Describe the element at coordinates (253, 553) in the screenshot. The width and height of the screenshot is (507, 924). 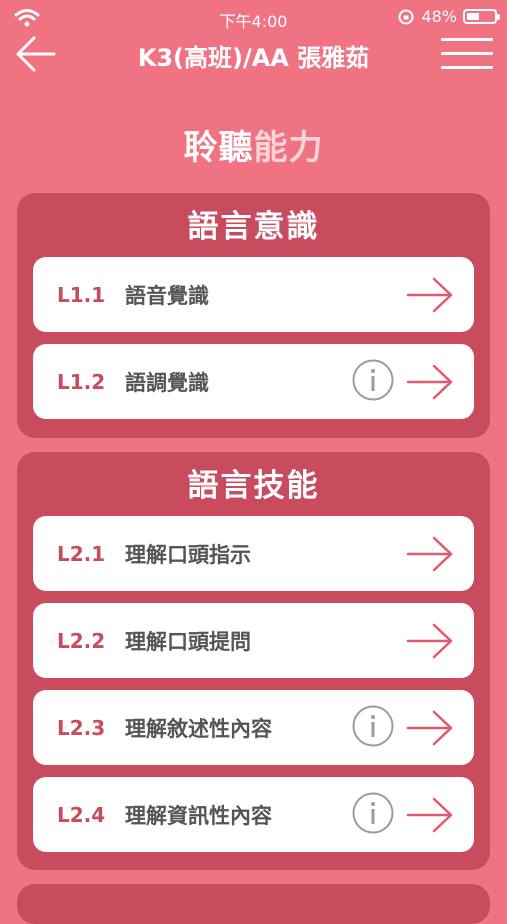
I see `list-item-l2-1: L2.1 理解口頭指示` at that location.